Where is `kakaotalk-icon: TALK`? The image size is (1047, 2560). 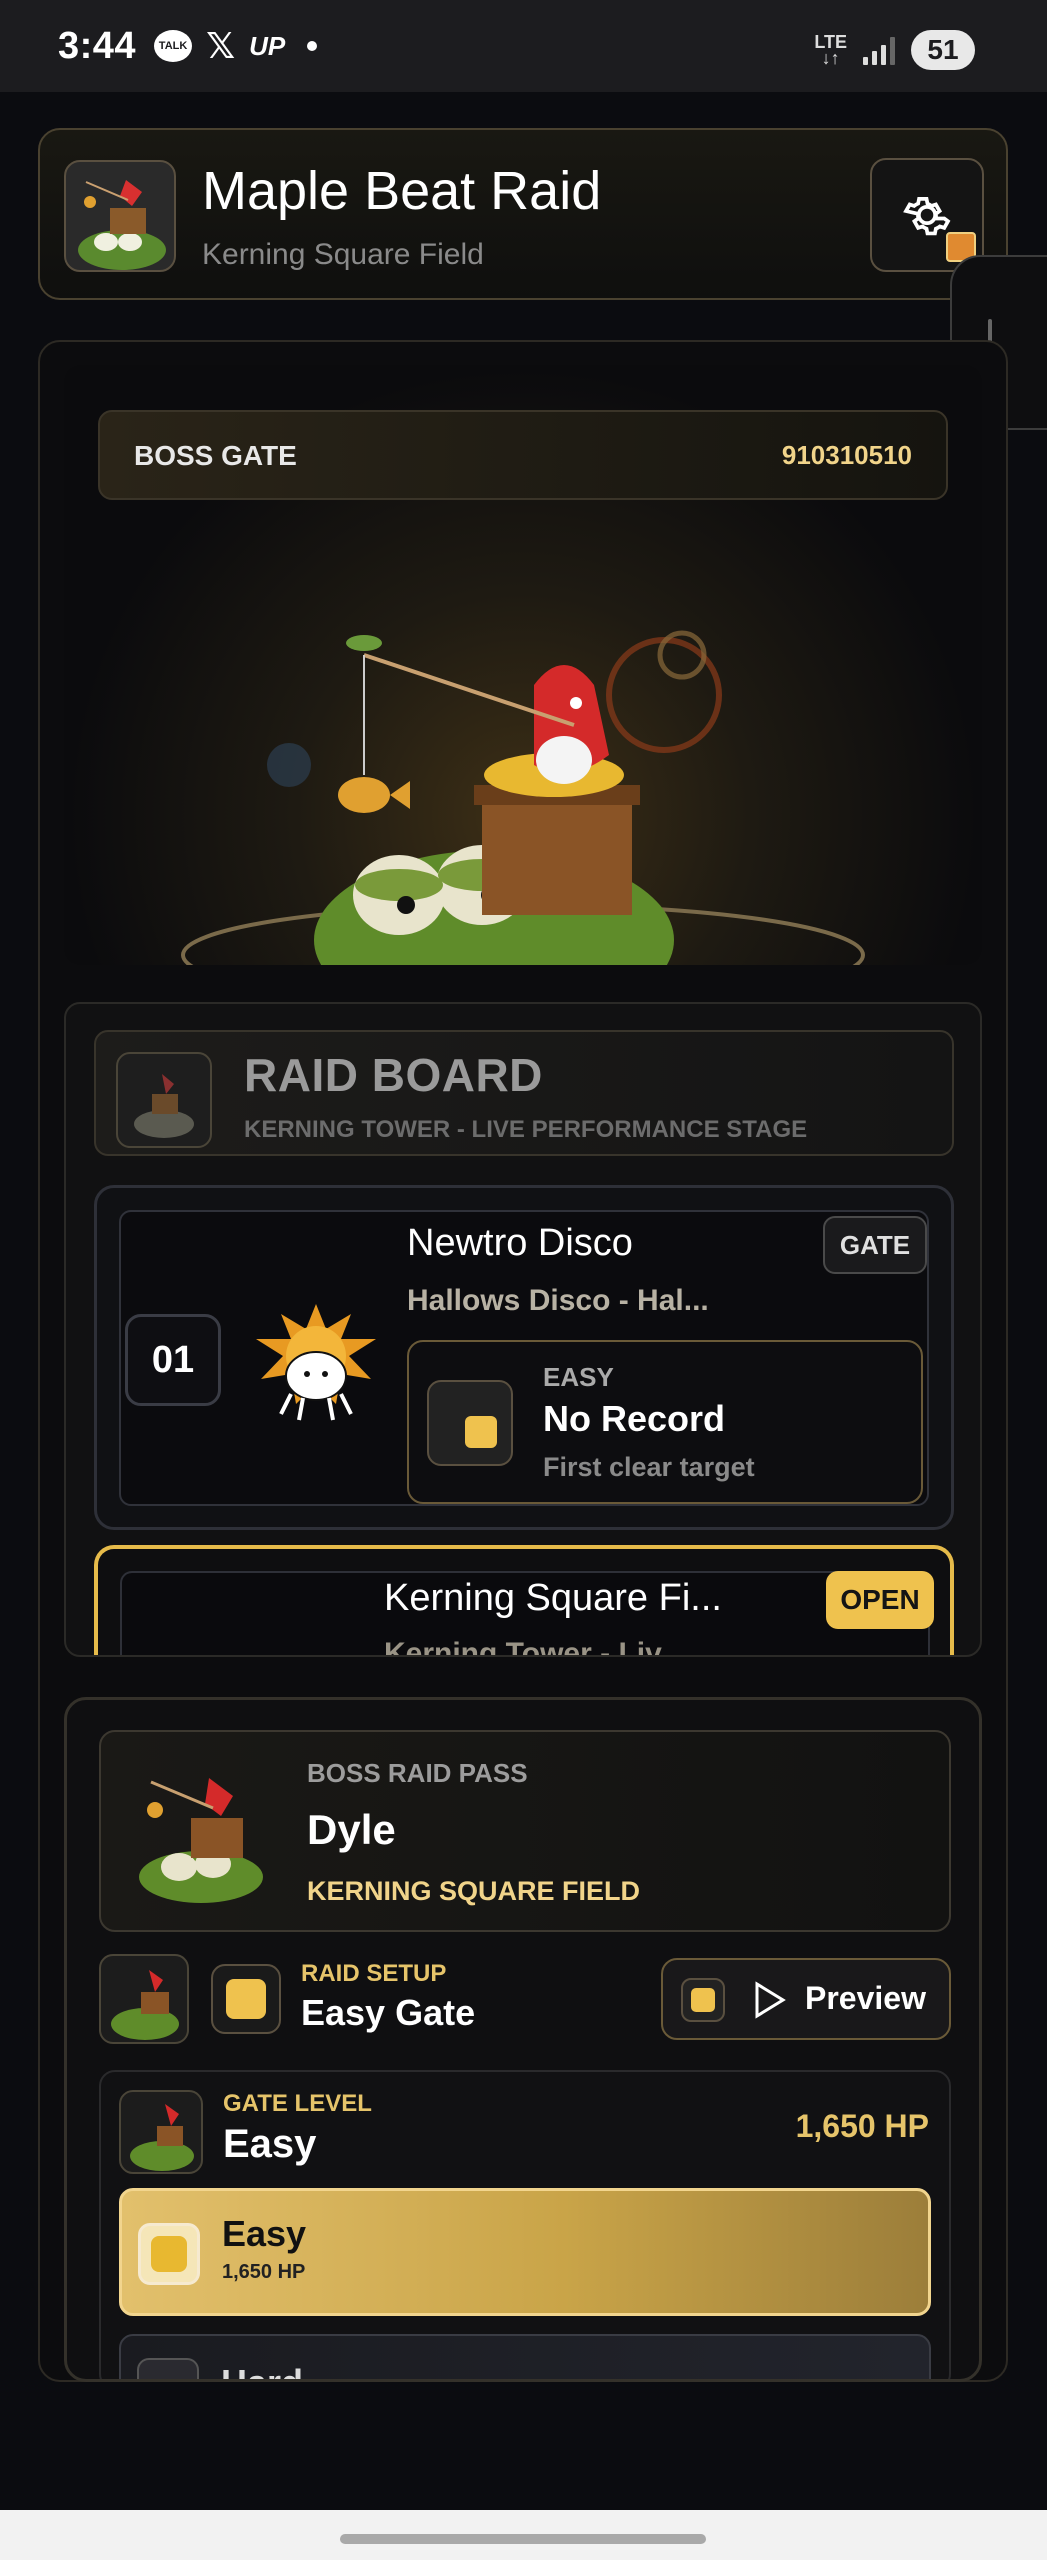 kakaotalk-icon: TALK is located at coordinates (173, 46).